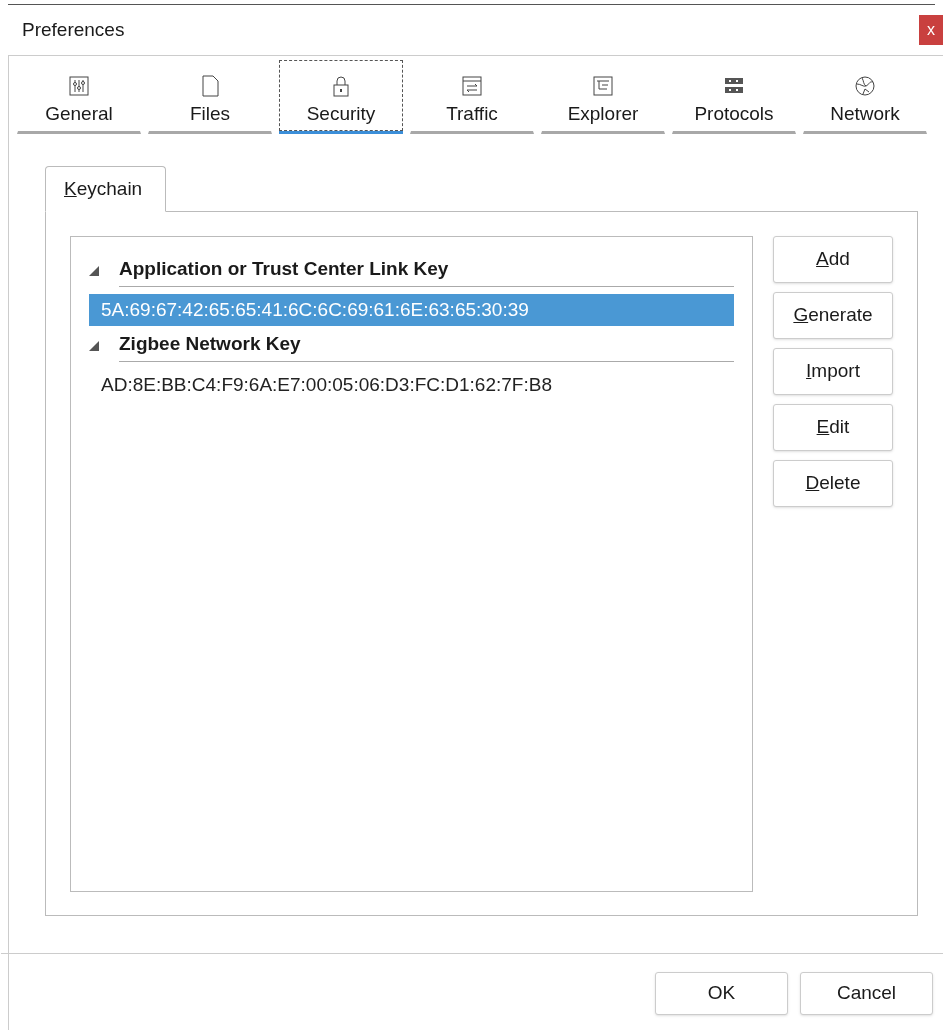  I want to click on action-button: Edit, so click(833, 427).